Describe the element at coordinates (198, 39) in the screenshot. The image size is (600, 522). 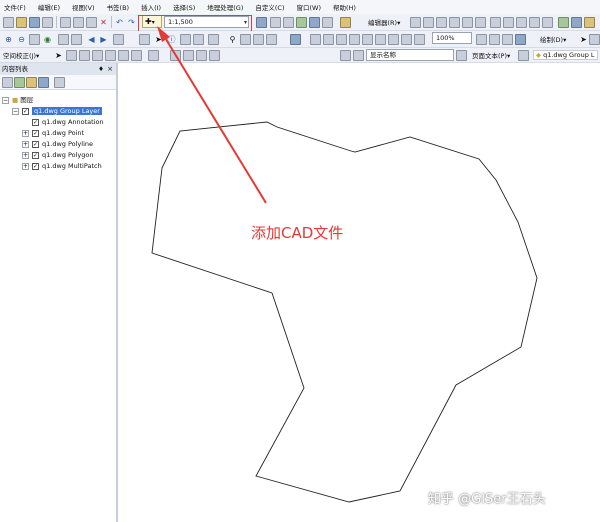
I see `html-popup-icon` at that location.